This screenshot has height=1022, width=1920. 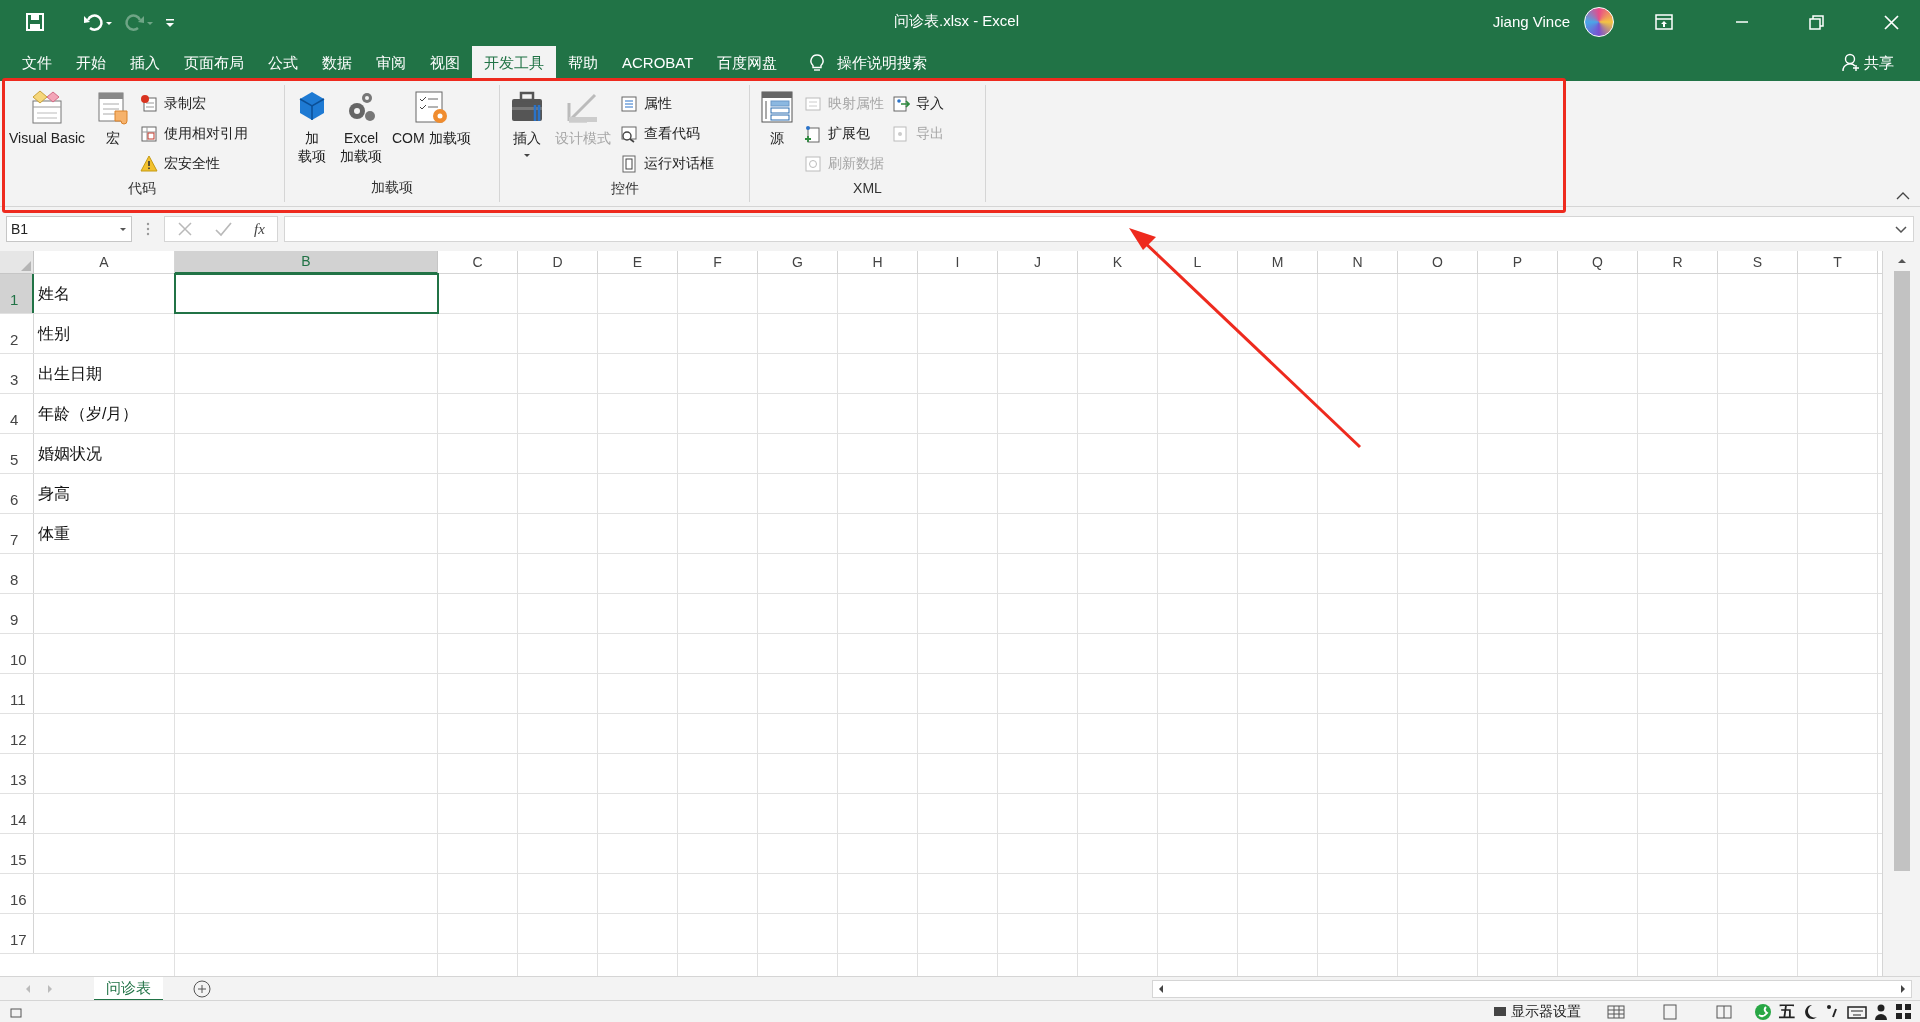 I want to click on ime-logo-icon, so click(x=1763, y=1011).